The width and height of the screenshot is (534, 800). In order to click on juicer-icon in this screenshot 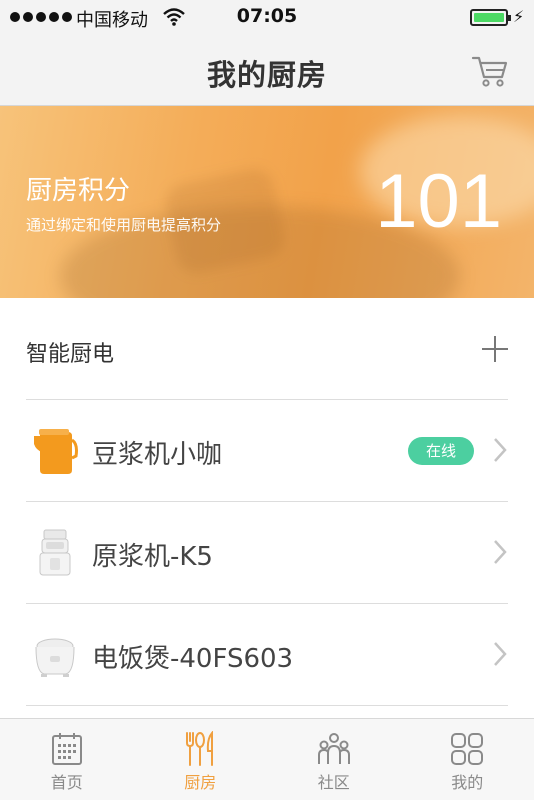, I will do `click(55, 552)`.